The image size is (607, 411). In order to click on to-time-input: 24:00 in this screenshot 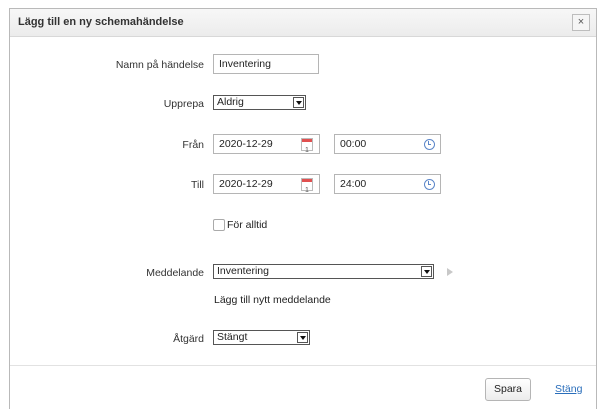, I will do `click(387, 184)`.